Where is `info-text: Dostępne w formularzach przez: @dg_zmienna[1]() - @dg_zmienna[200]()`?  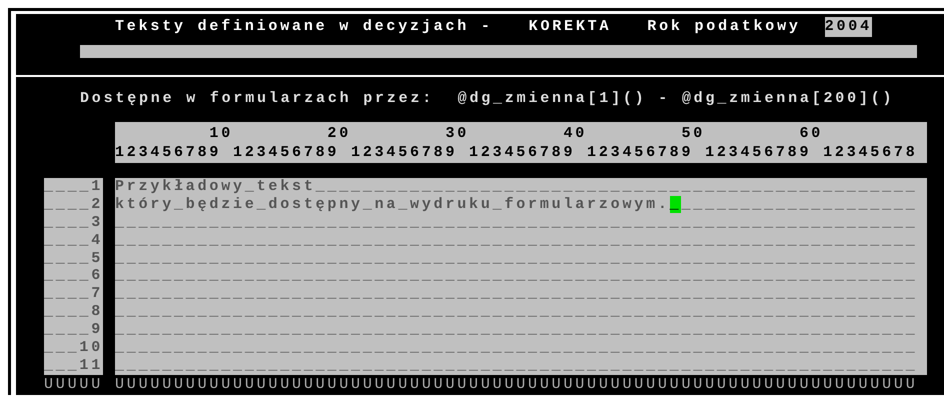
info-text: Dostępne w formularzach przez: @dg_zmienna[1]() - @dg_zmienna[200]() is located at coordinates (488, 99).